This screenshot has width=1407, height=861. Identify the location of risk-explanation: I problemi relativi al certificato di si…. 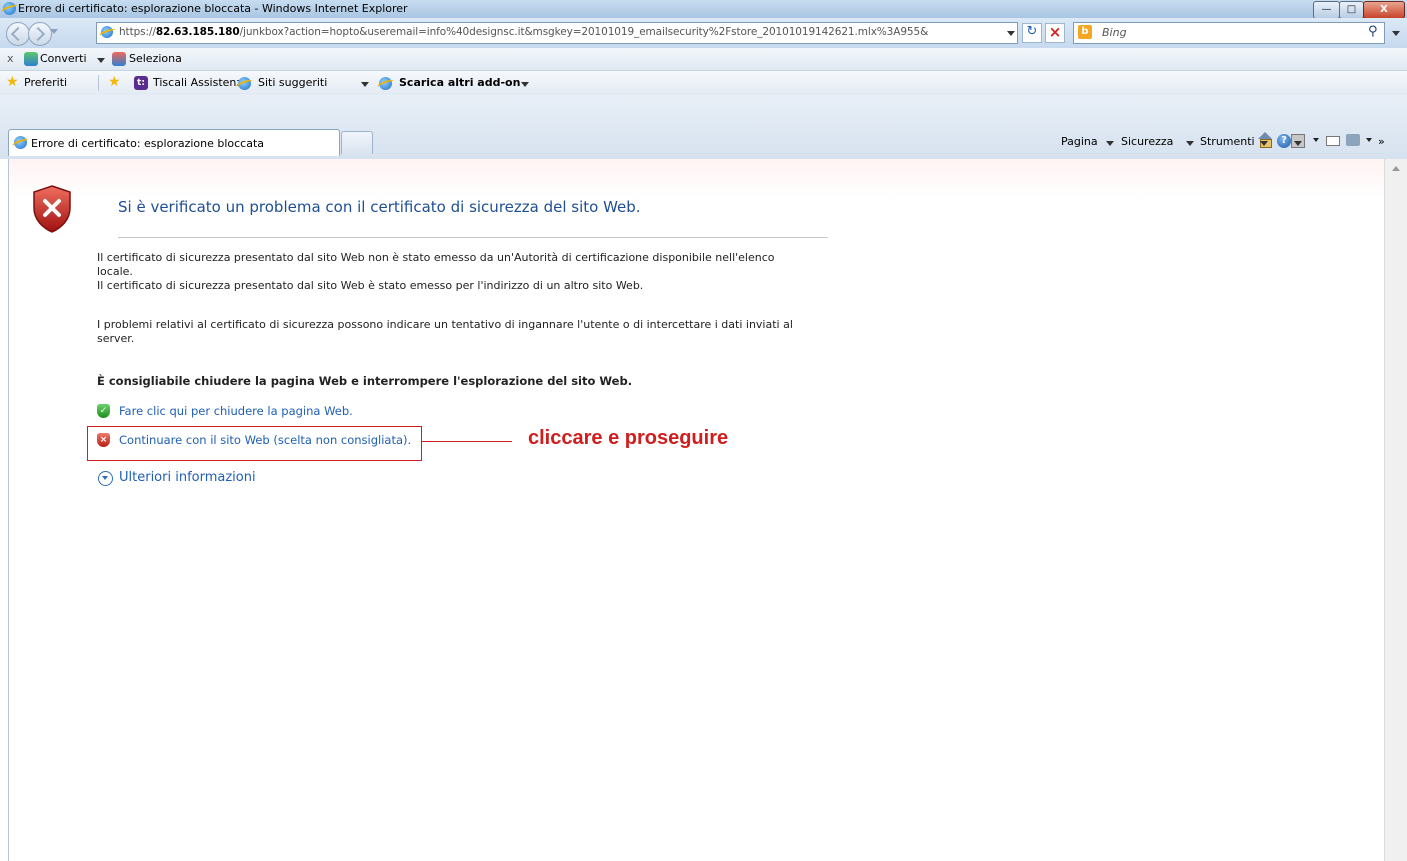
(445, 331).